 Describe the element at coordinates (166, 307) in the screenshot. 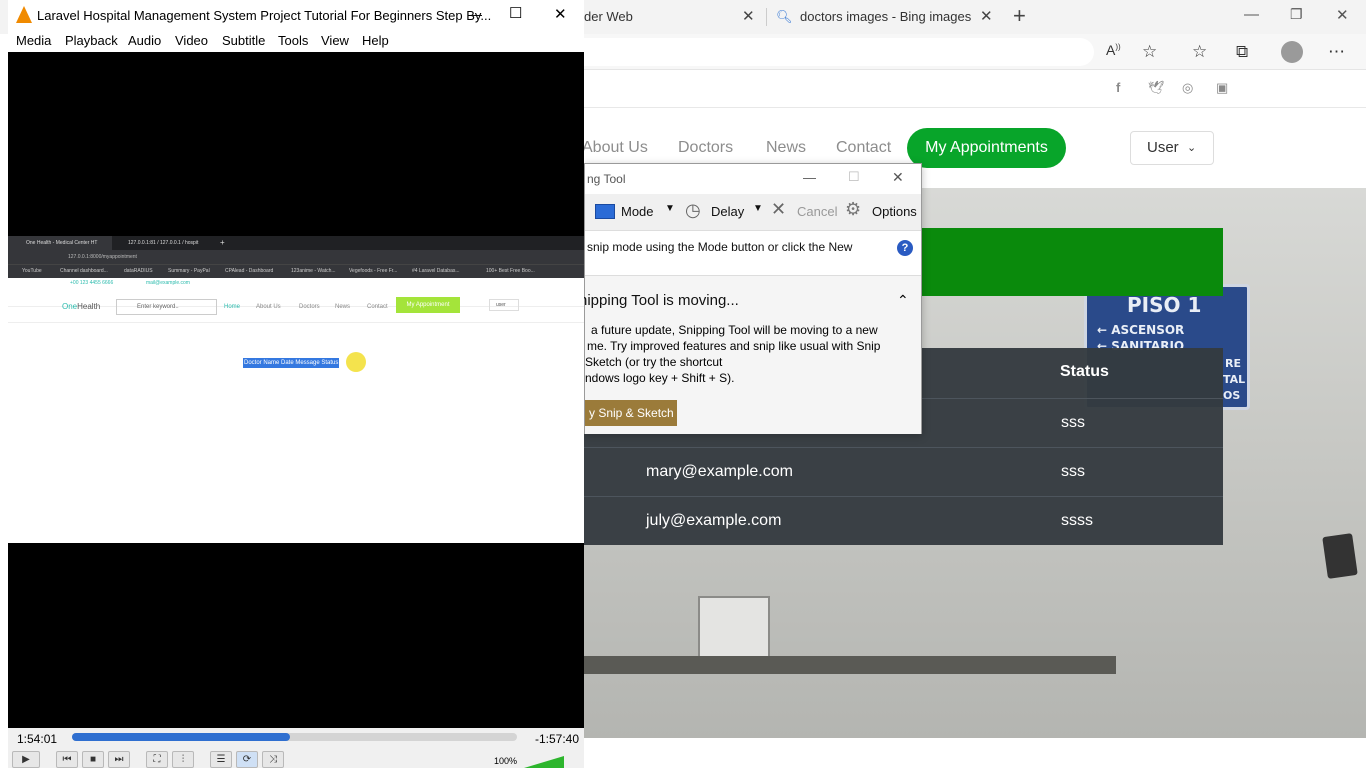

I see `mini-search-input: Enter keyword..` at that location.